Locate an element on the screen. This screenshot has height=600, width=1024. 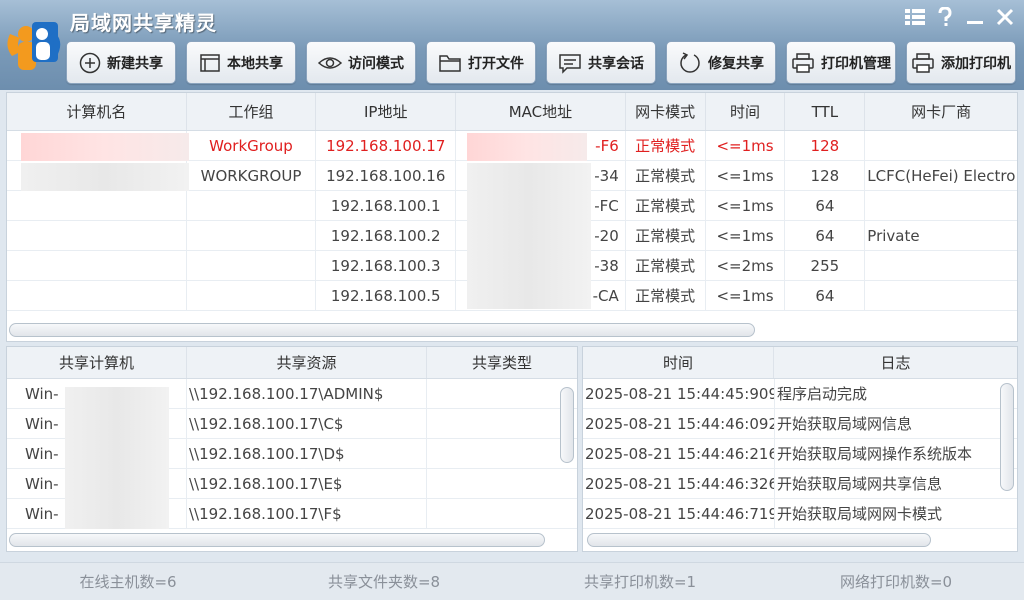
cell-log-message: 开始获取局域网共享信息 is located at coordinates (860, 484).